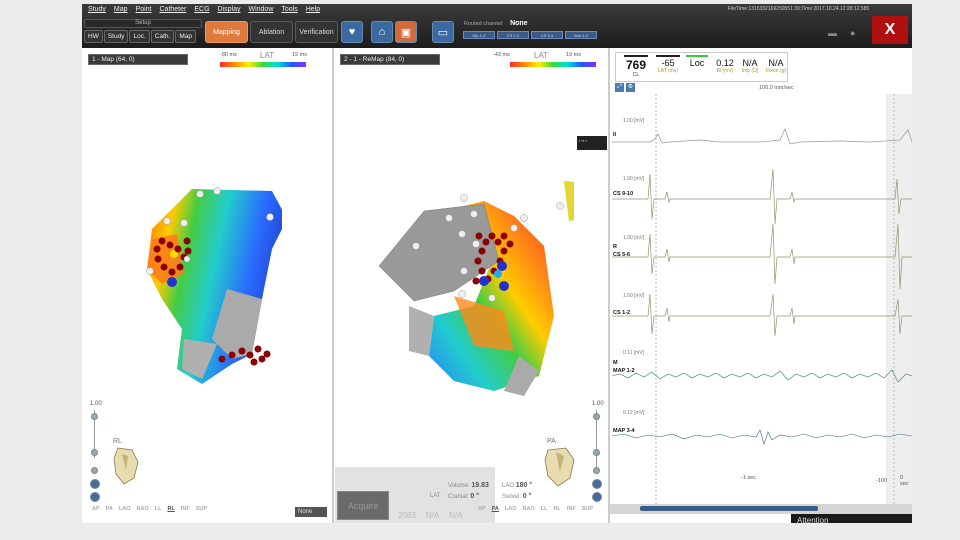 Image resolution: width=960 pixels, height=540 pixels. What do you see at coordinates (556, 509) in the screenshot?
I see `right-view-rl: RL` at bounding box center [556, 509].